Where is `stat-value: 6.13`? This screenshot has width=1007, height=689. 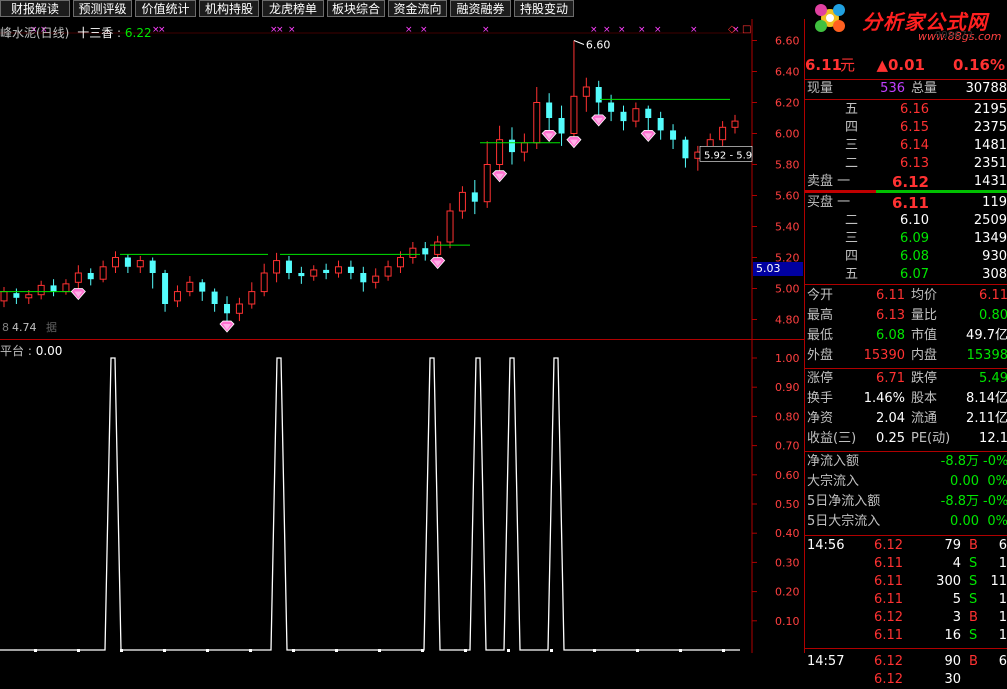
stat-value: 6.13 is located at coordinates (890, 315).